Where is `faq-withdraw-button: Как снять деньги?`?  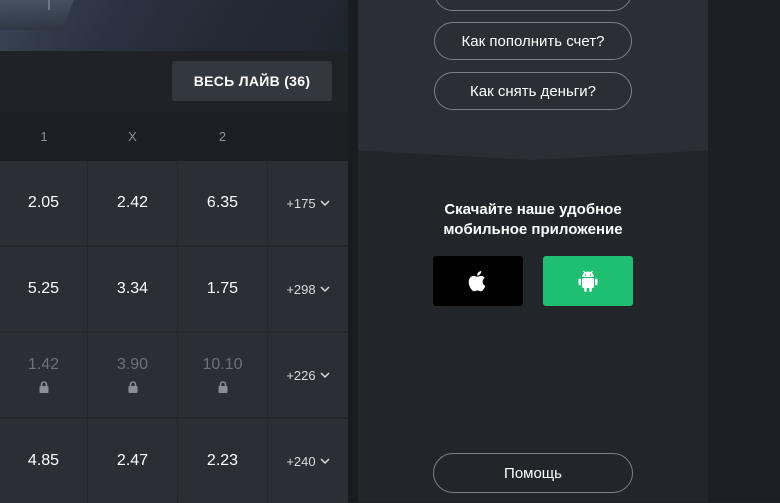 faq-withdraw-button: Как снять деньги? is located at coordinates (533, 91).